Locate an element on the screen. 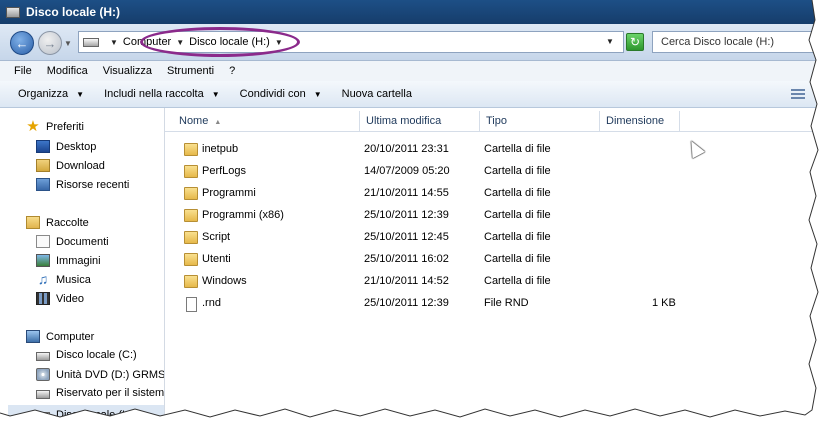 This screenshot has width=821, height=425. search-input: Cerca Disco locale (H:) is located at coordinates (736, 42).